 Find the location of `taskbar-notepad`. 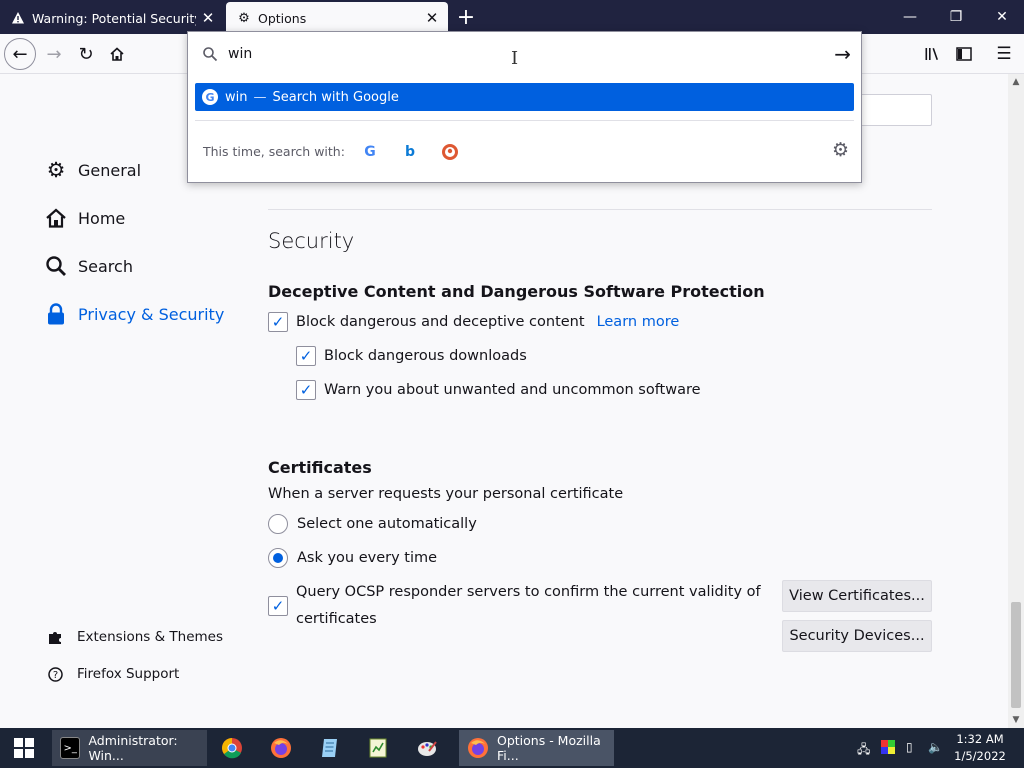

taskbar-notepad is located at coordinates (334, 748).